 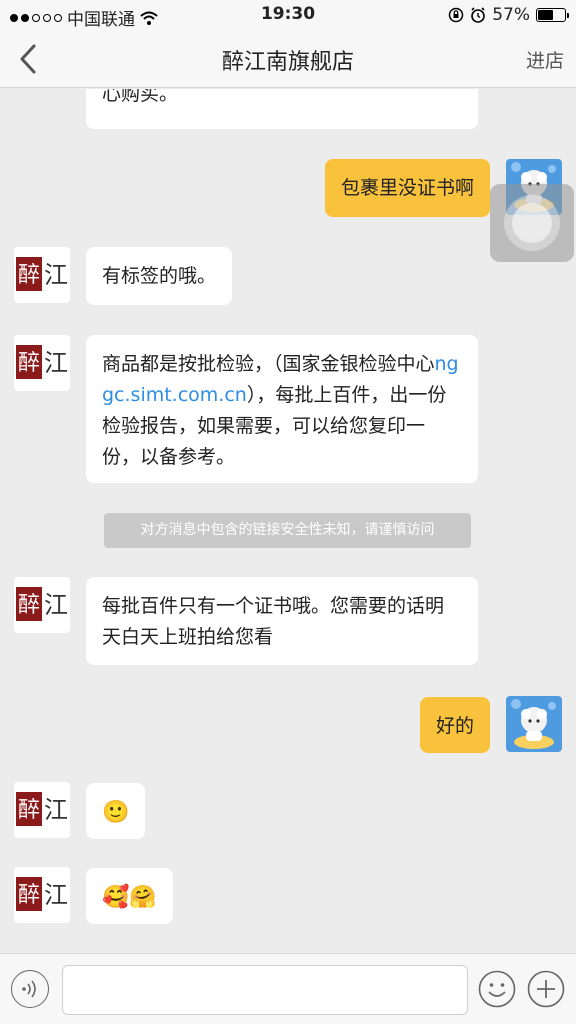 I want to click on status-bar: 中国联通 19:30 57%, so click(x=288, y=15).